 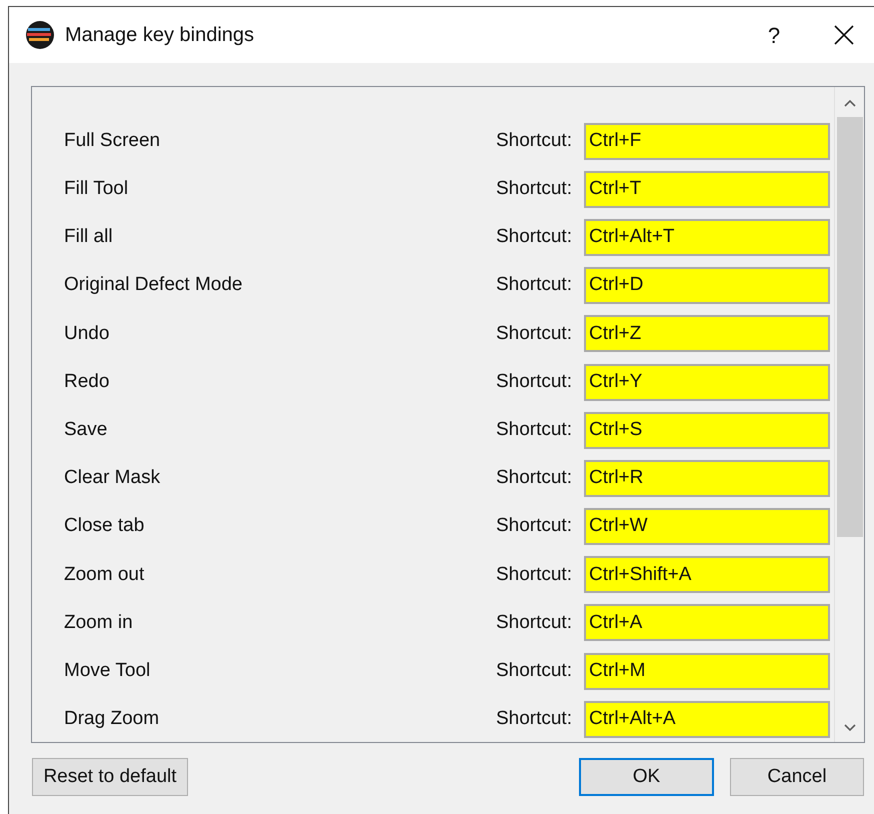 What do you see at coordinates (707, 527) in the screenshot?
I see `shortcut-field: Ctrl+W` at bounding box center [707, 527].